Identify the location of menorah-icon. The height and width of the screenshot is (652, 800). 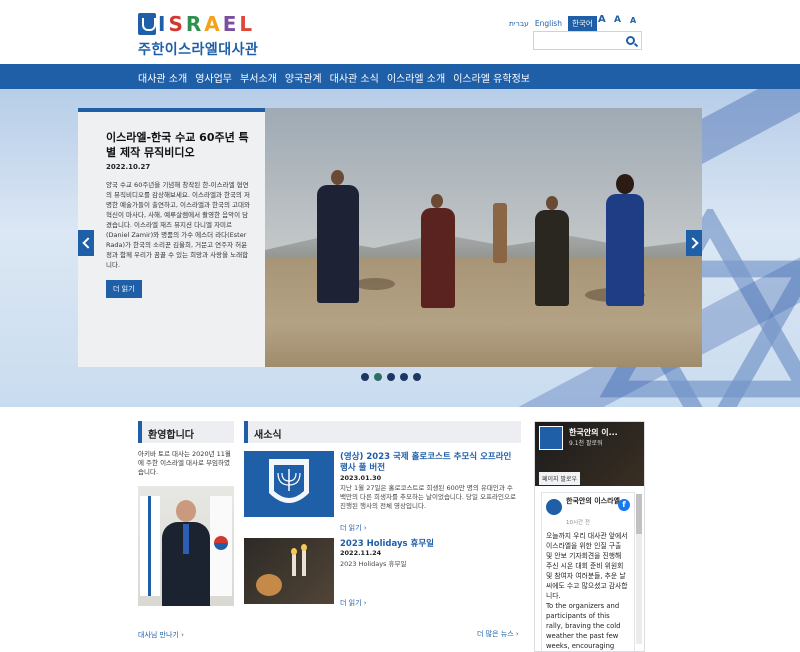
(147, 24).